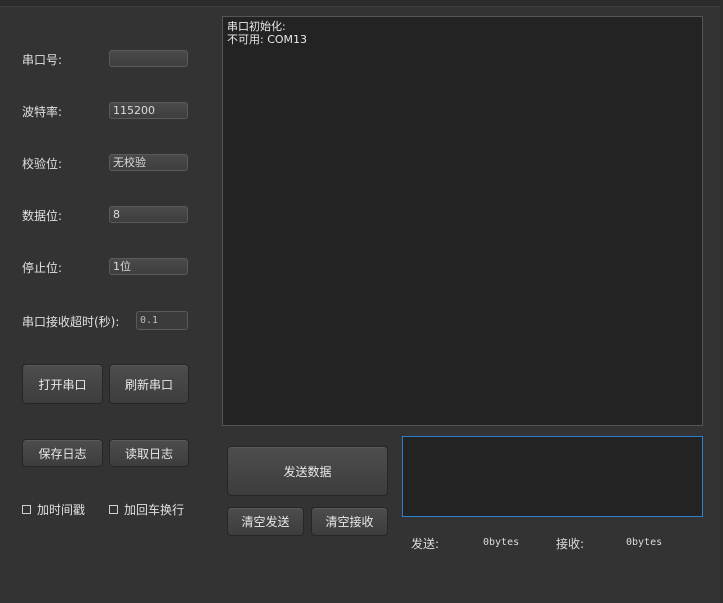  What do you see at coordinates (42, 268) in the screenshot?
I see `stopbits-label: 停止位:` at bounding box center [42, 268].